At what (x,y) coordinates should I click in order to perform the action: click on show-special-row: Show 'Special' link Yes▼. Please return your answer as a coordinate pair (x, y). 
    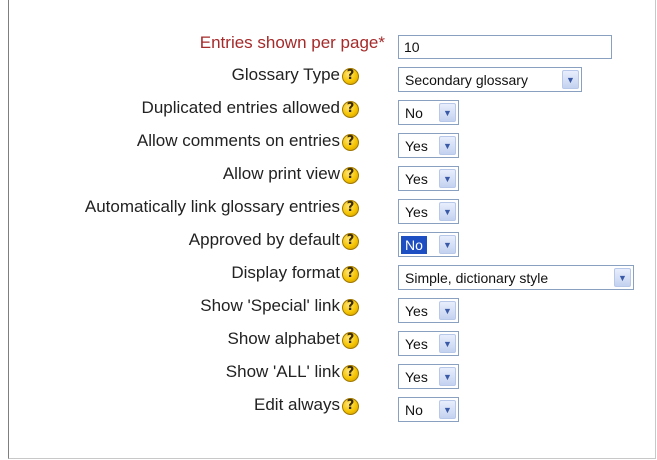
    Looking at the image, I should click on (328, 308).